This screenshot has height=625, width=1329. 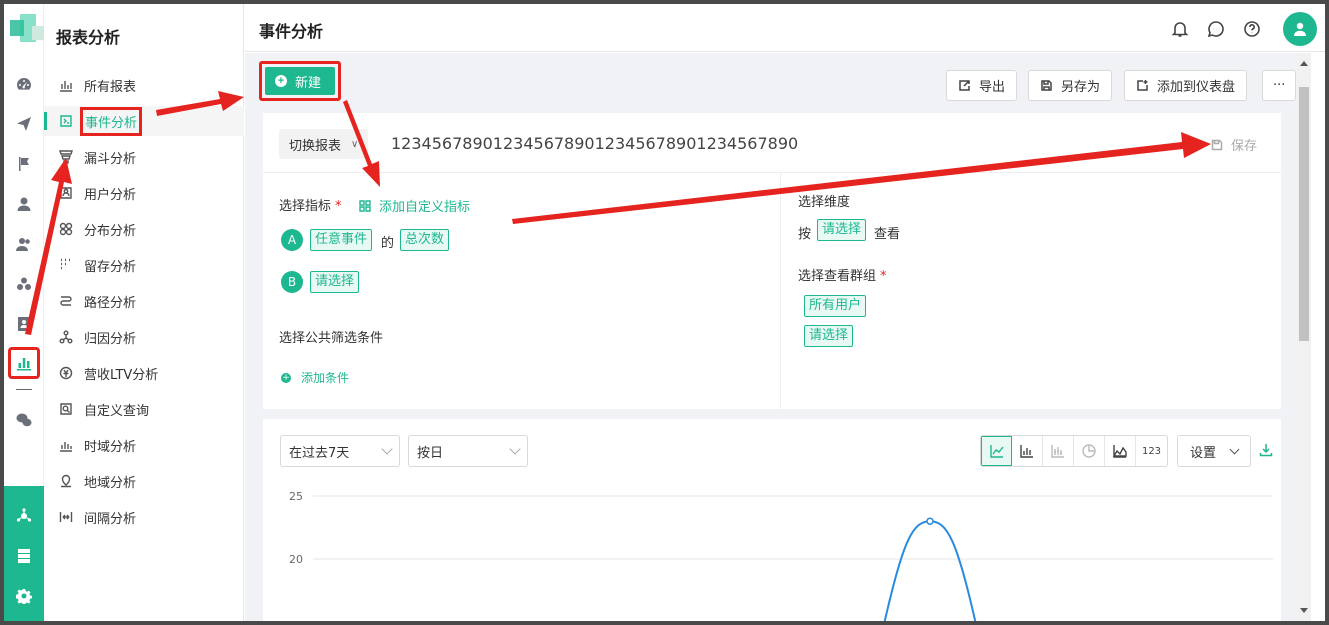 What do you see at coordinates (144, 373) in the screenshot?
I see `menu-item-revenue-ltv: 营收LTV分析` at bounding box center [144, 373].